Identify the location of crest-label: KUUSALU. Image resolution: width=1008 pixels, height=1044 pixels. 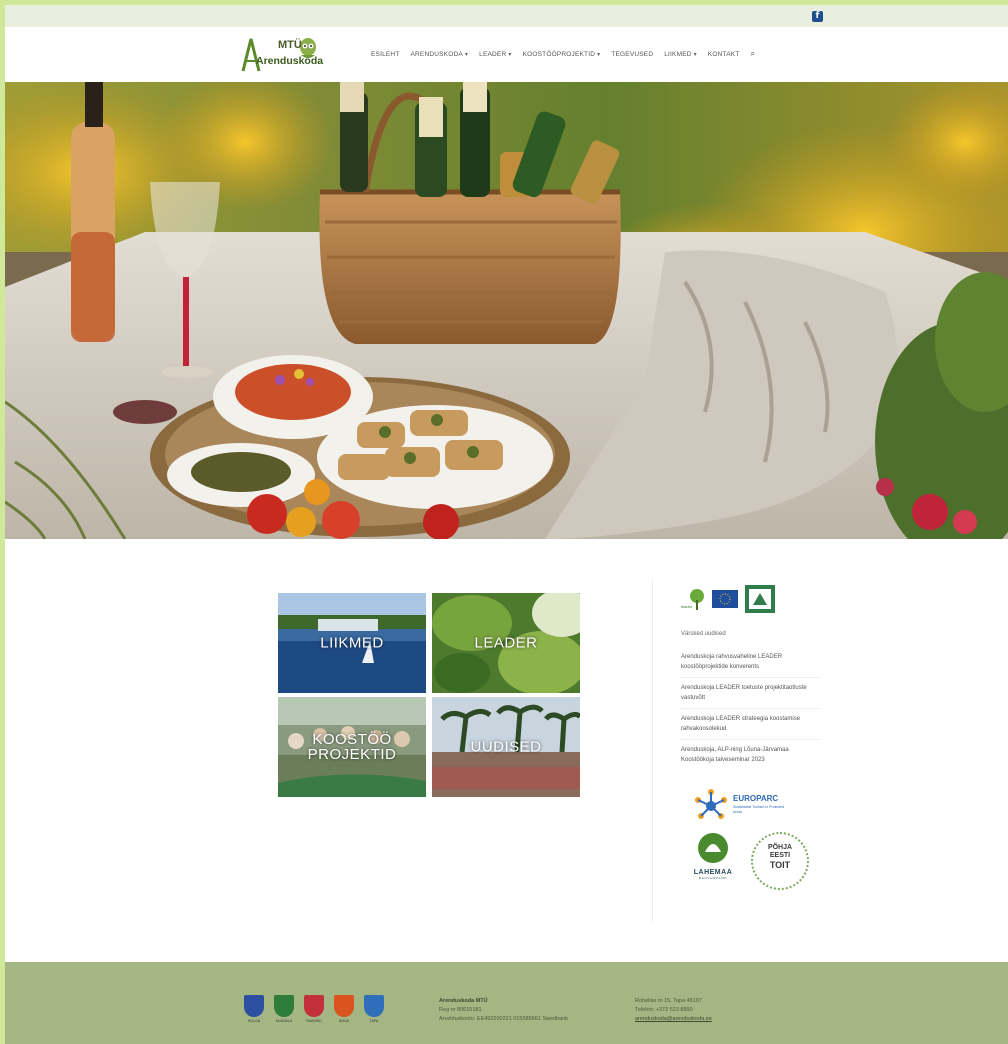
(284, 1021).